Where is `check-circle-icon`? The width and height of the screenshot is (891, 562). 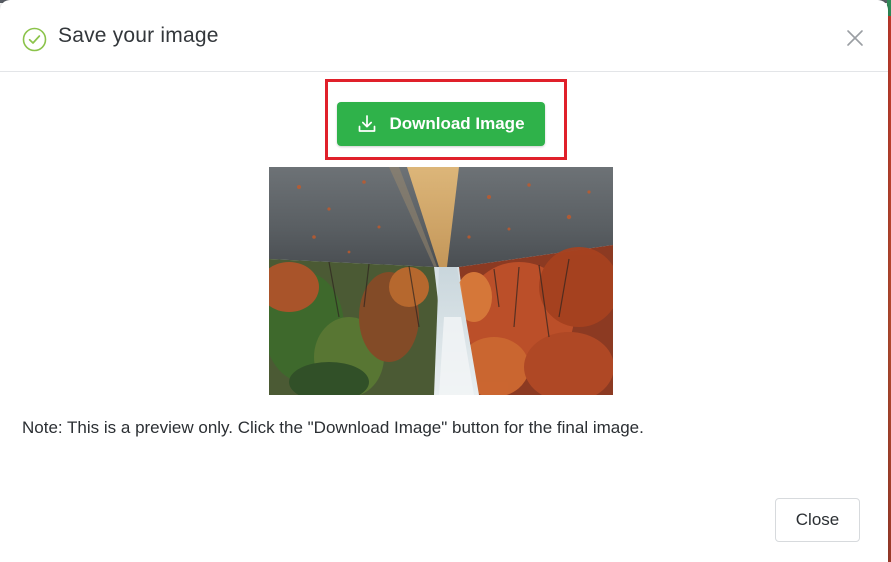 check-circle-icon is located at coordinates (34, 39).